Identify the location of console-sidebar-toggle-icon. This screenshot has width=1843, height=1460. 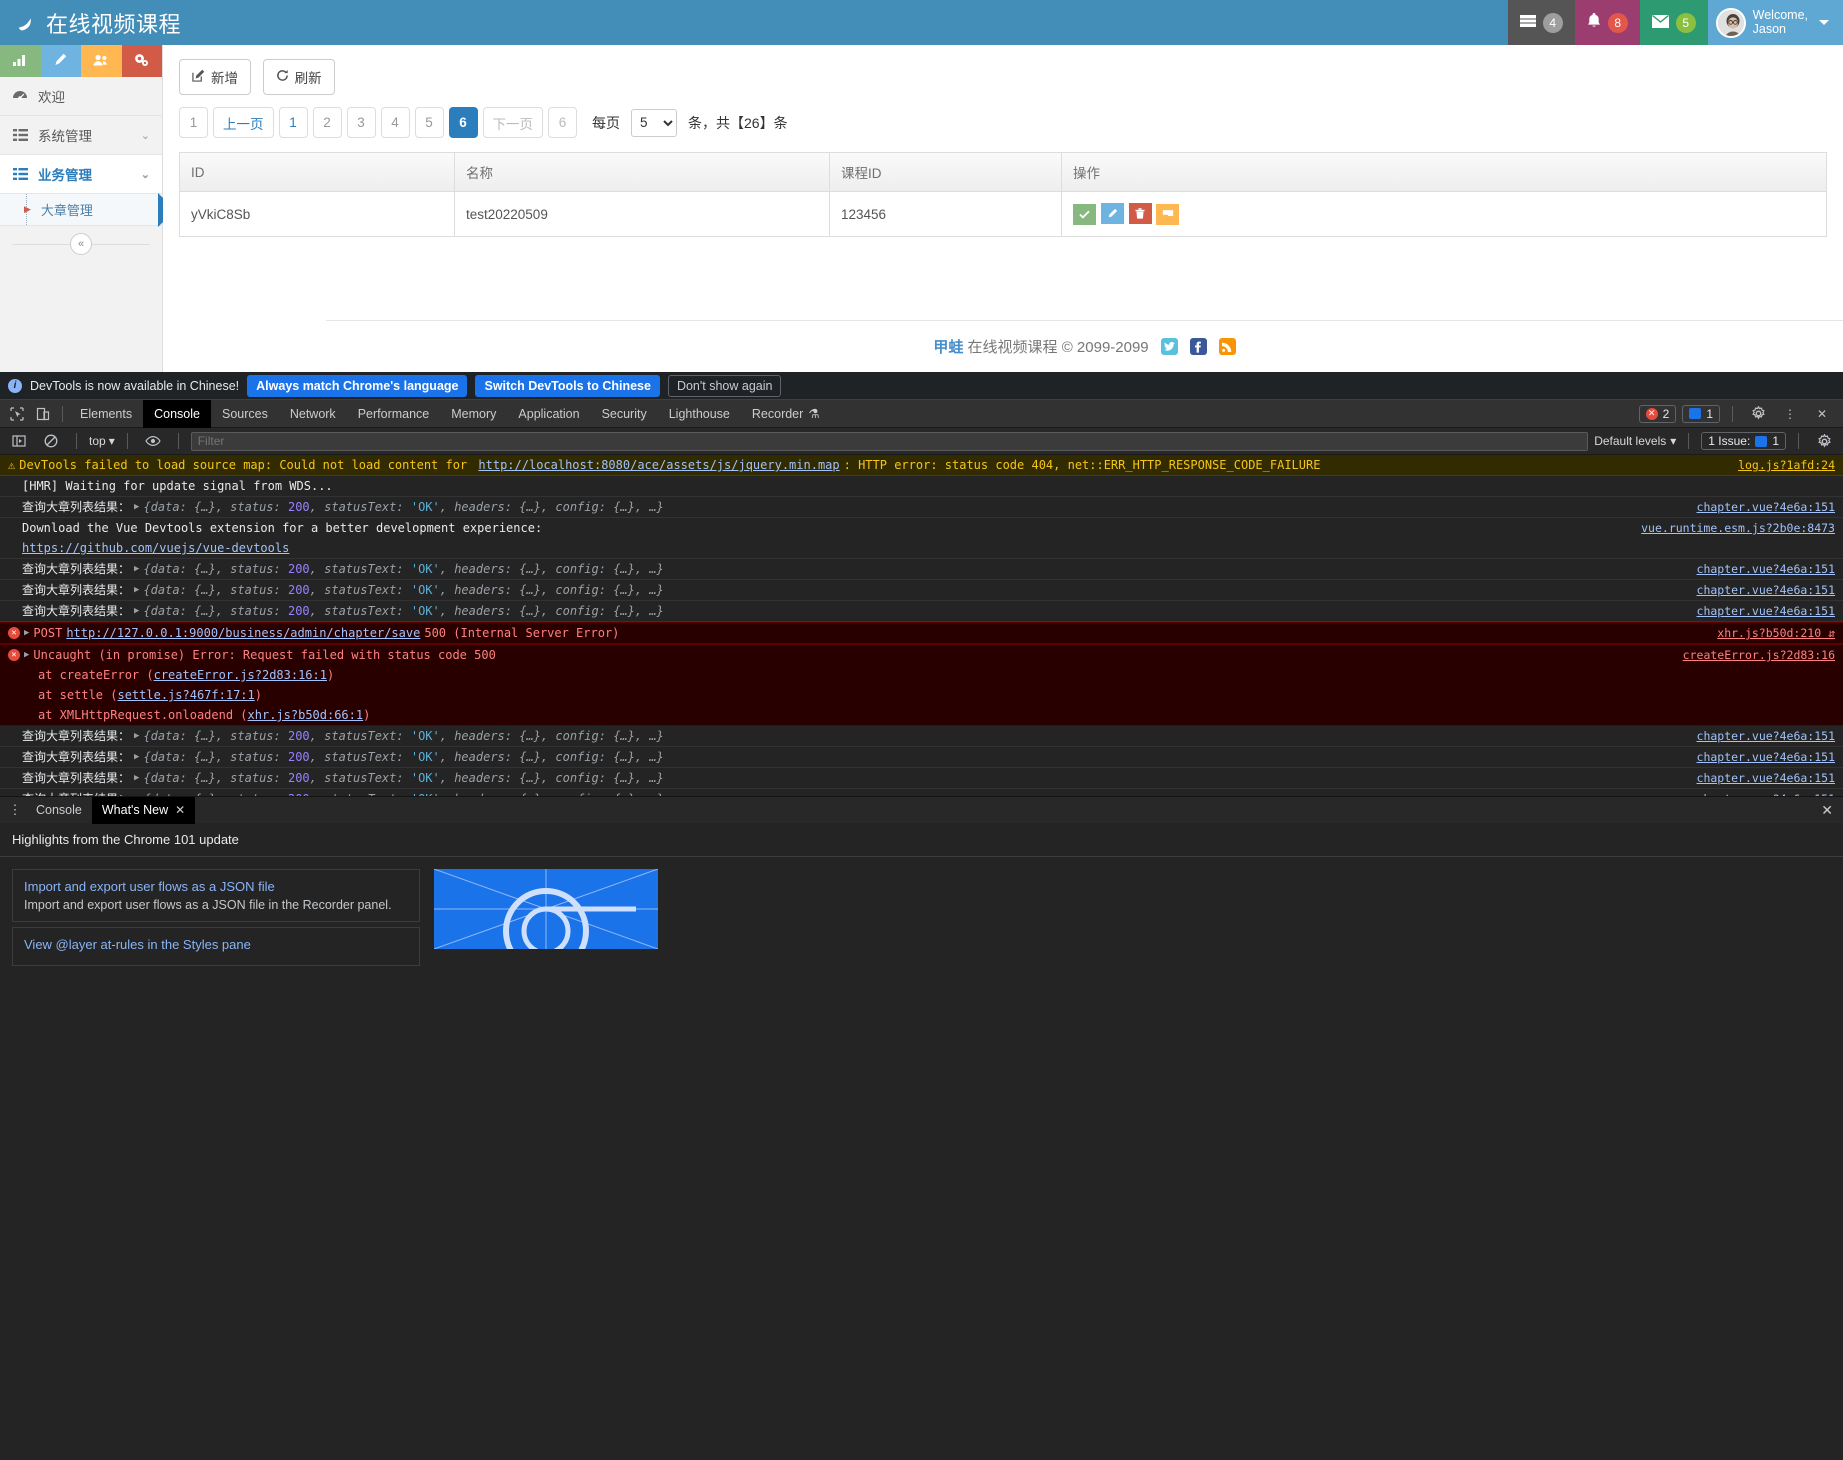
(19, 441).